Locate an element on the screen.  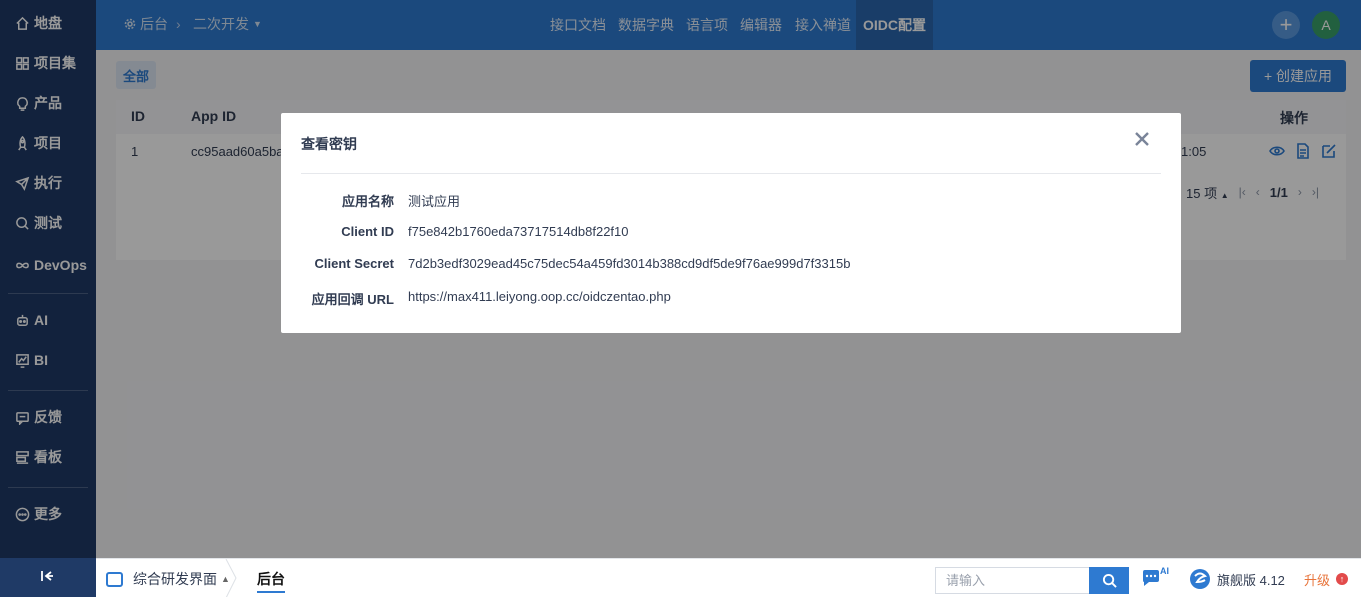
dialog-title: 查看密钥 is located at coordinates (329, 144).